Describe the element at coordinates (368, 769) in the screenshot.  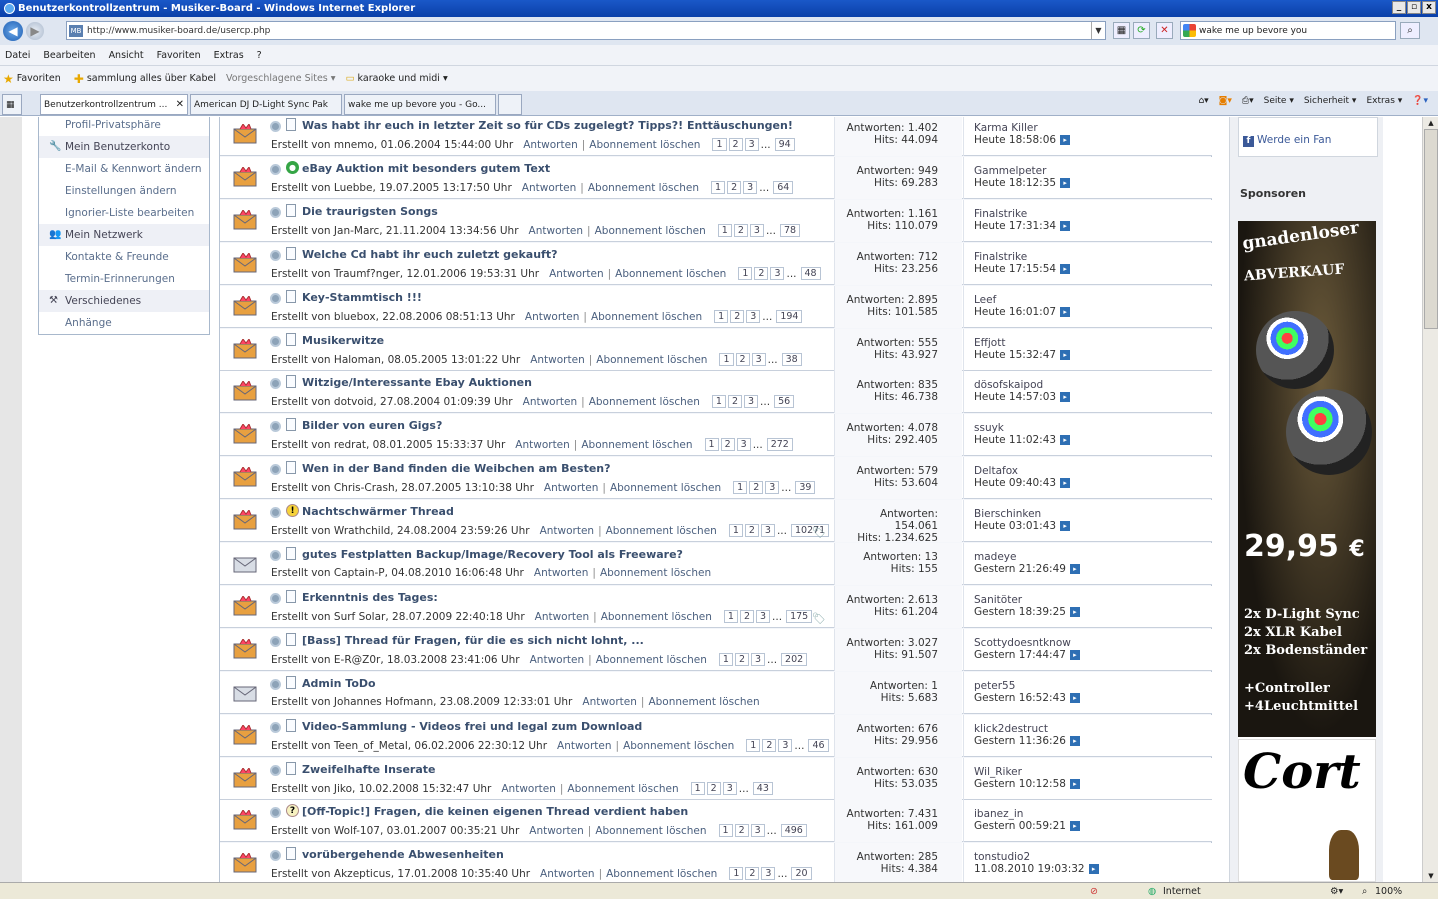
I see `thread-title: Zweifelhafte Inserate` at that location.